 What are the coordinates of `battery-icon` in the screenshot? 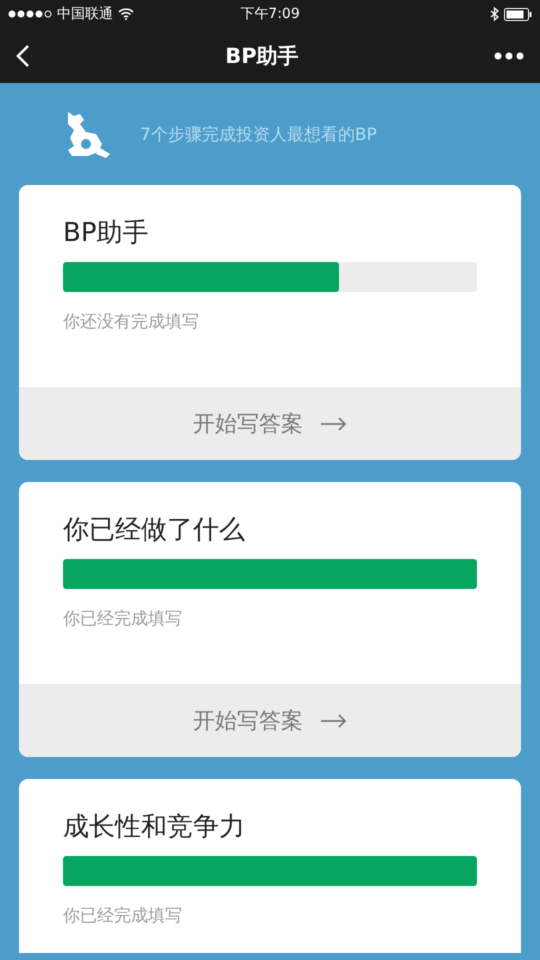 It's located at (518, 14).